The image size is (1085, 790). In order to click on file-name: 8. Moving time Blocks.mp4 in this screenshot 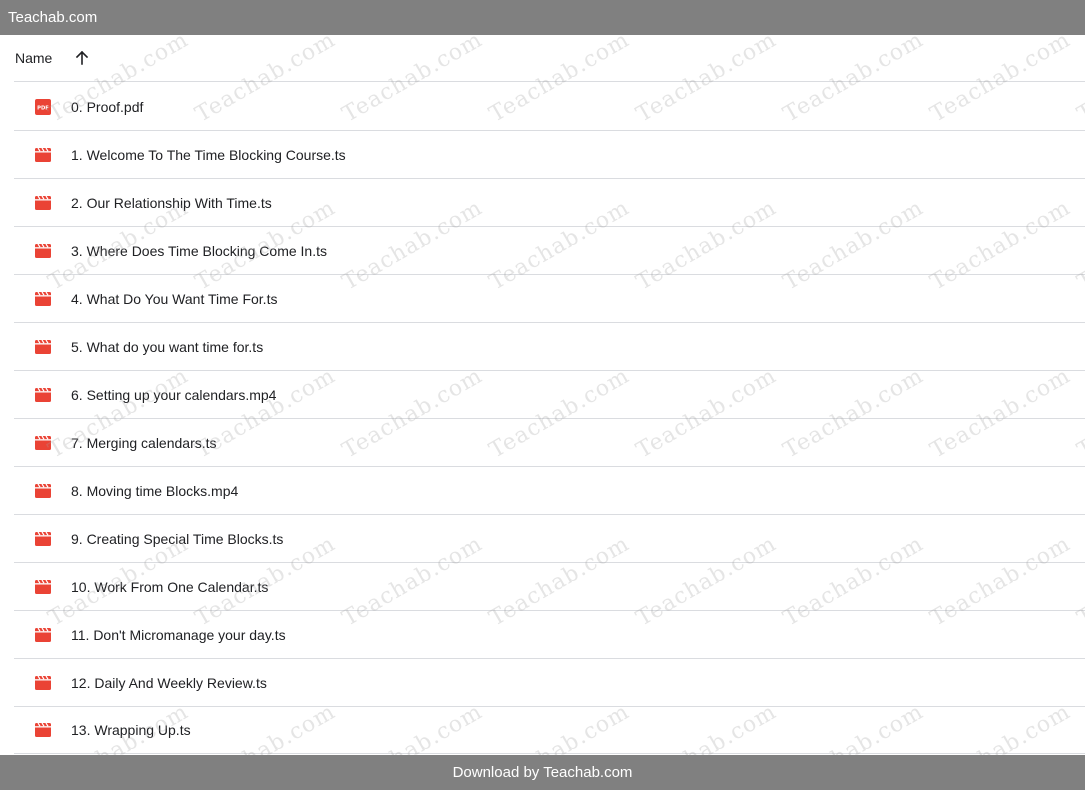, I will do `click(155, 490)`.